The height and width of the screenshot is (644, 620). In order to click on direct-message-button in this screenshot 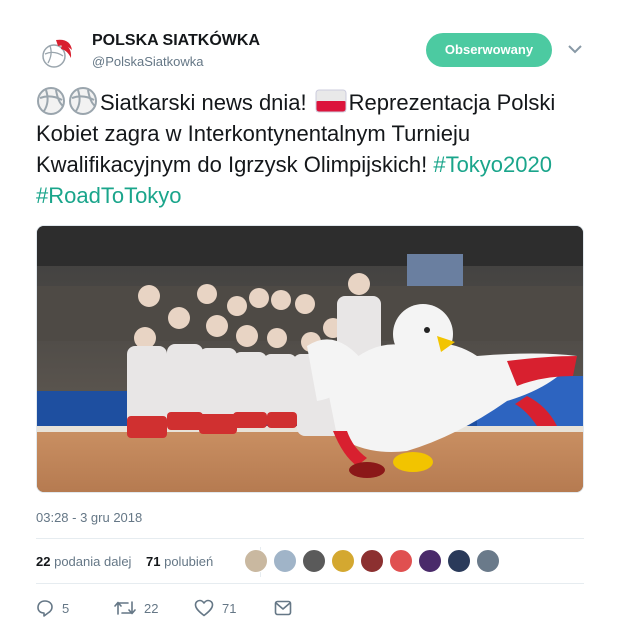, I will do `click(283, 608)`.